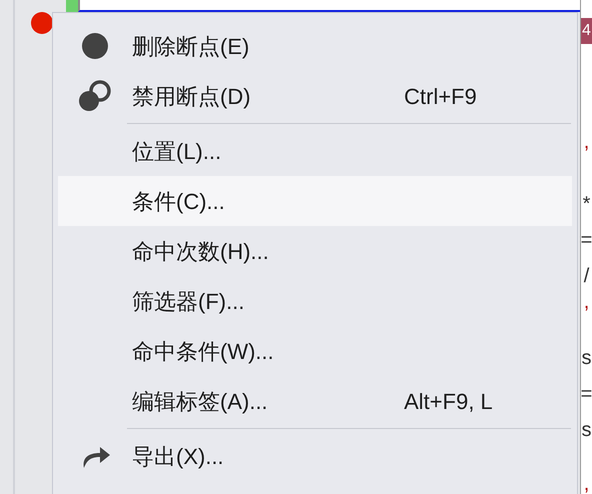  I want to click on menu-item: 编辑标签(A)... Alt+F9, L, so click(315, 401).